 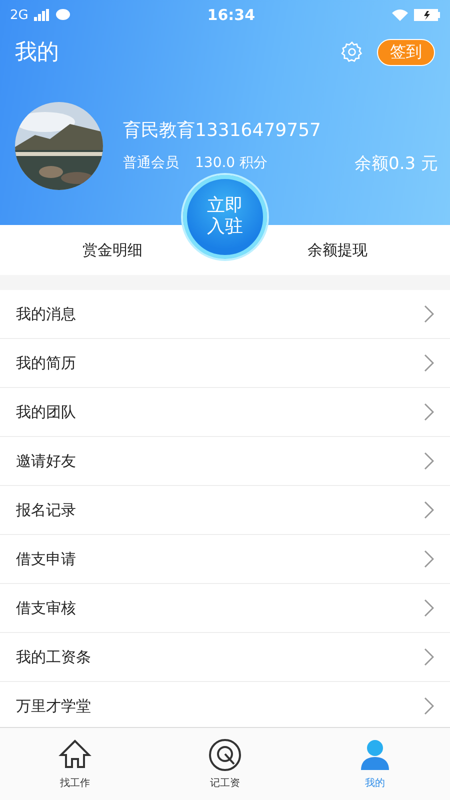 What do you see at coordinates (37, 53) in the screenshot?
I see `page-title: 我的` at bounding box center [37, 53].